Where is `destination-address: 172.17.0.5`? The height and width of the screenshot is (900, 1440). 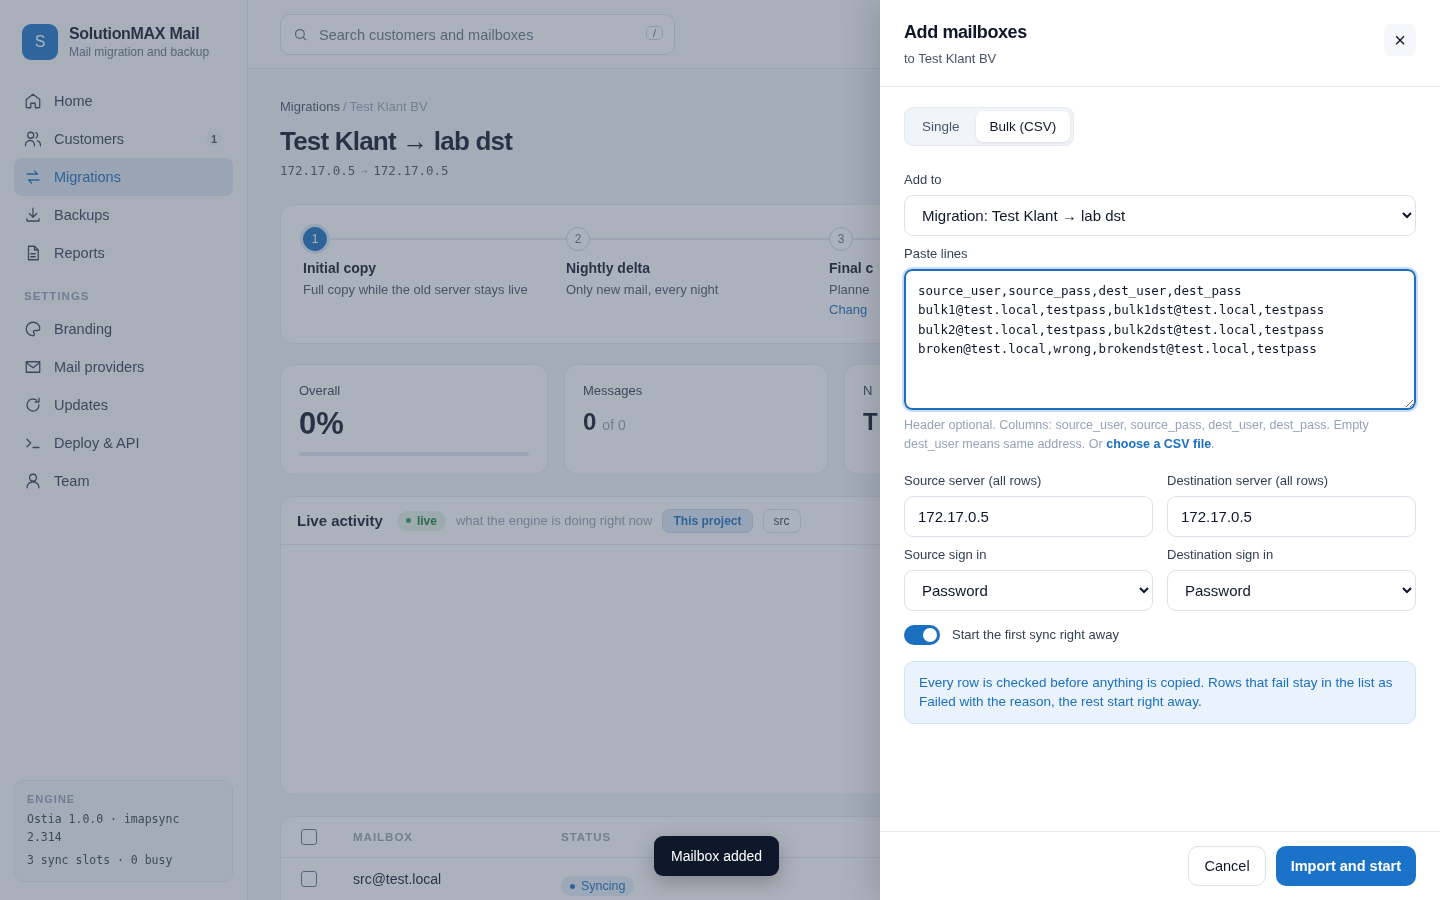
destination-address: 172.17.0.5 is located at coordinates (411, 170).